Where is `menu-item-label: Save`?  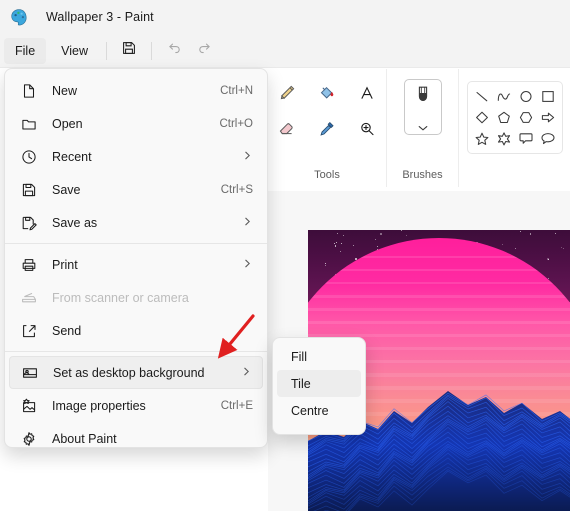
menu-item-label: Save is located at coordinates (66, 189).